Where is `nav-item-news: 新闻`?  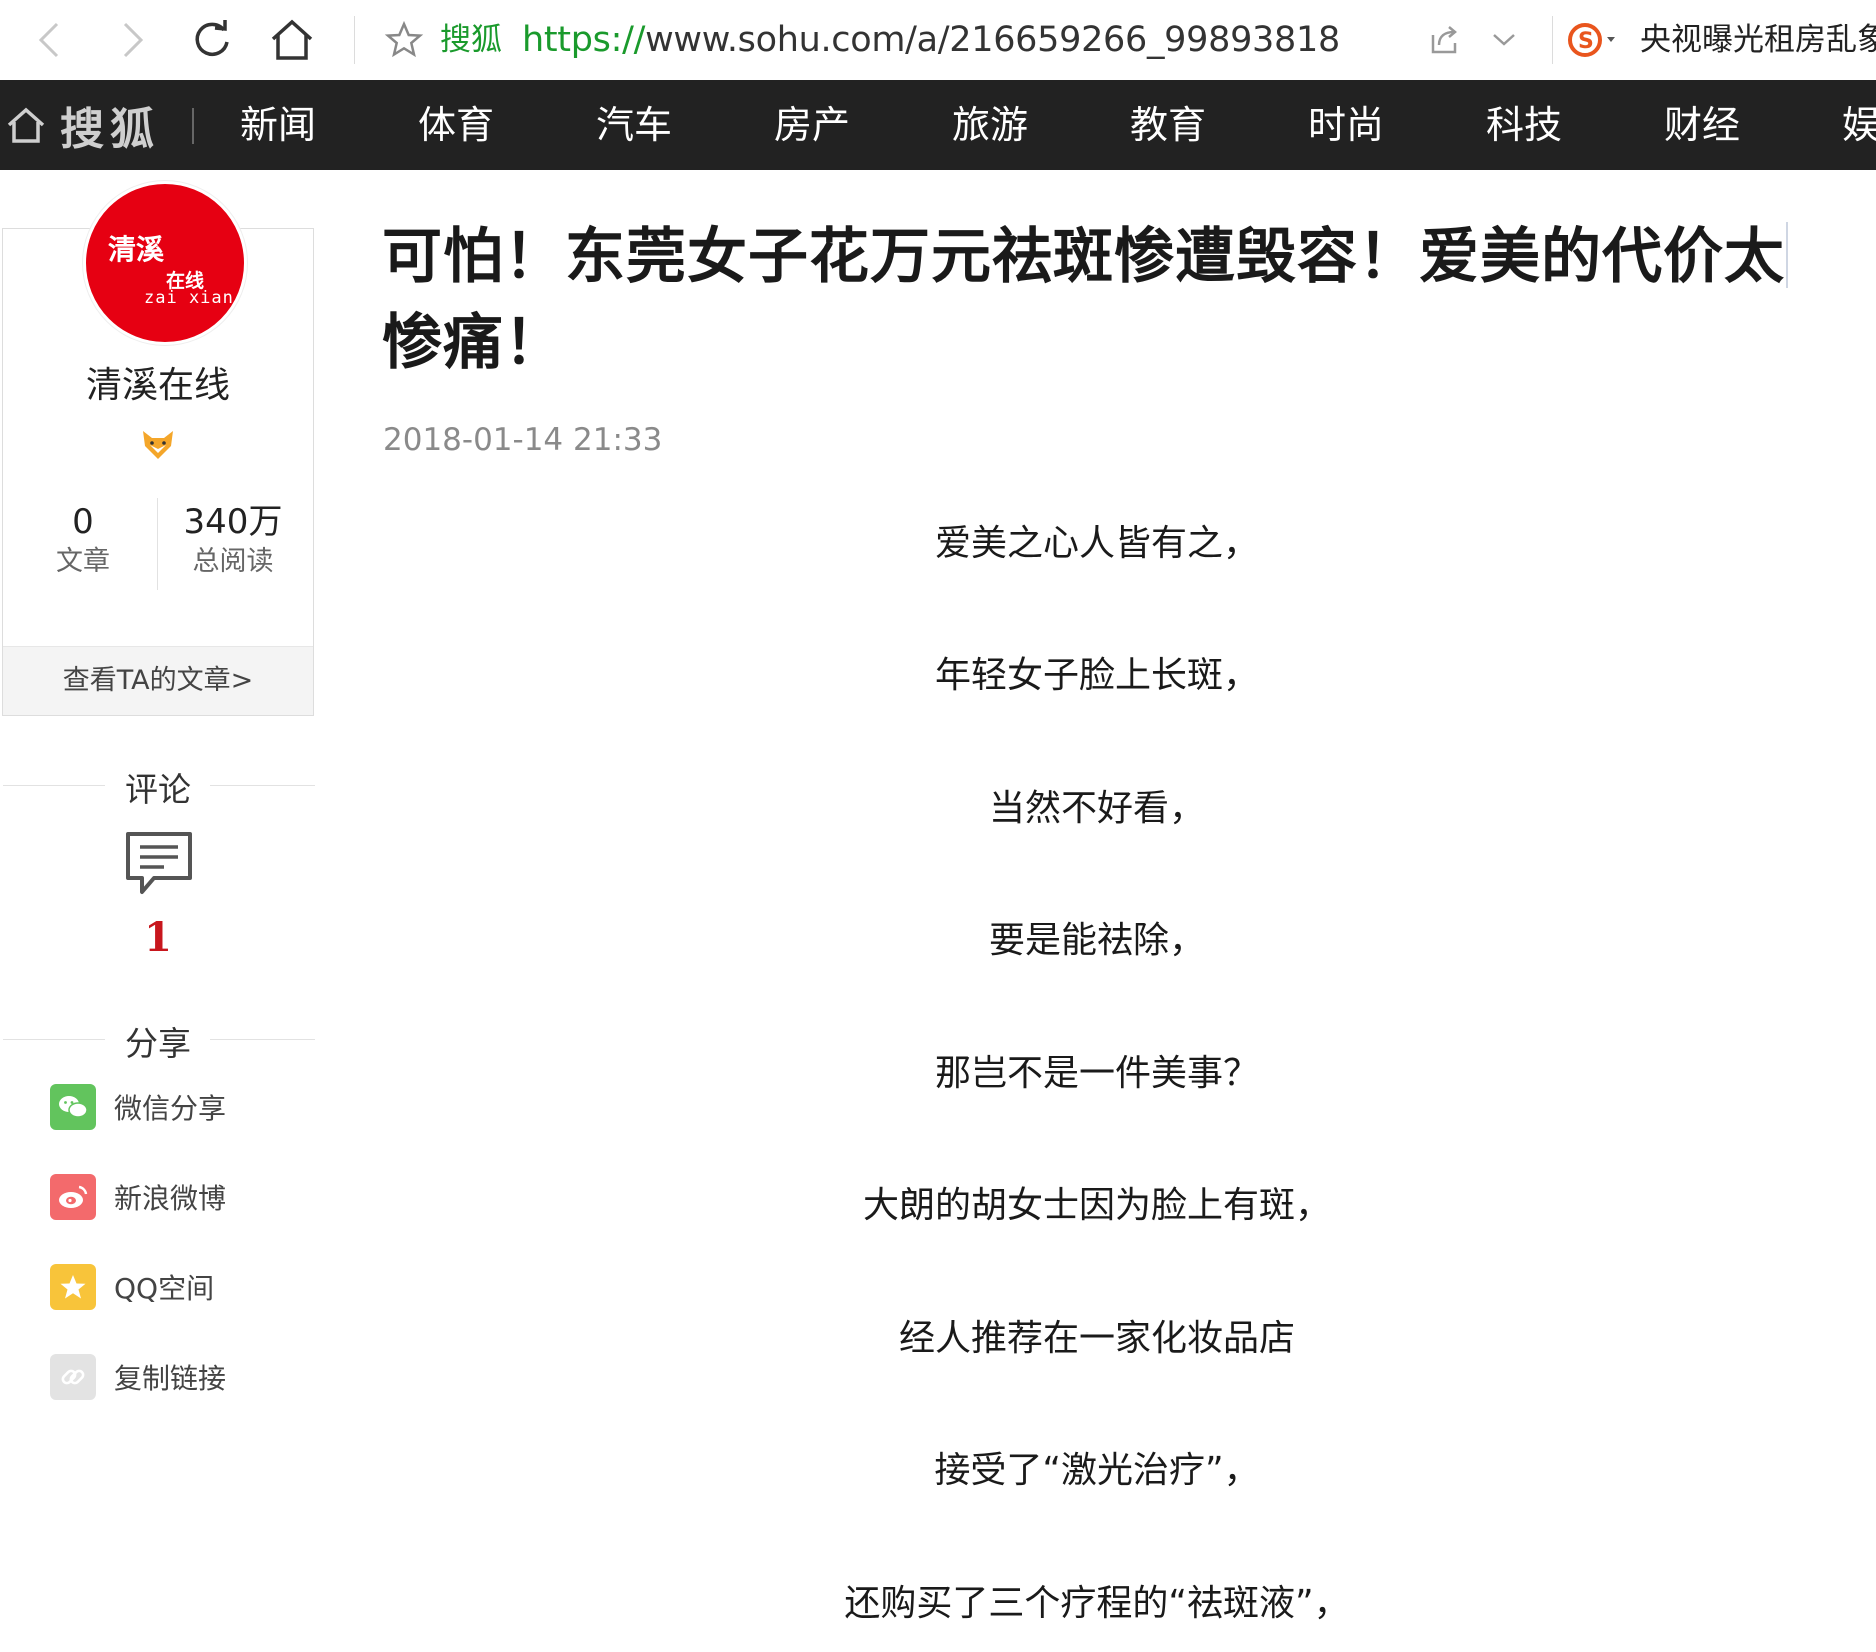
nav-item-news: 新闻 is located at coordinates (278, 125).